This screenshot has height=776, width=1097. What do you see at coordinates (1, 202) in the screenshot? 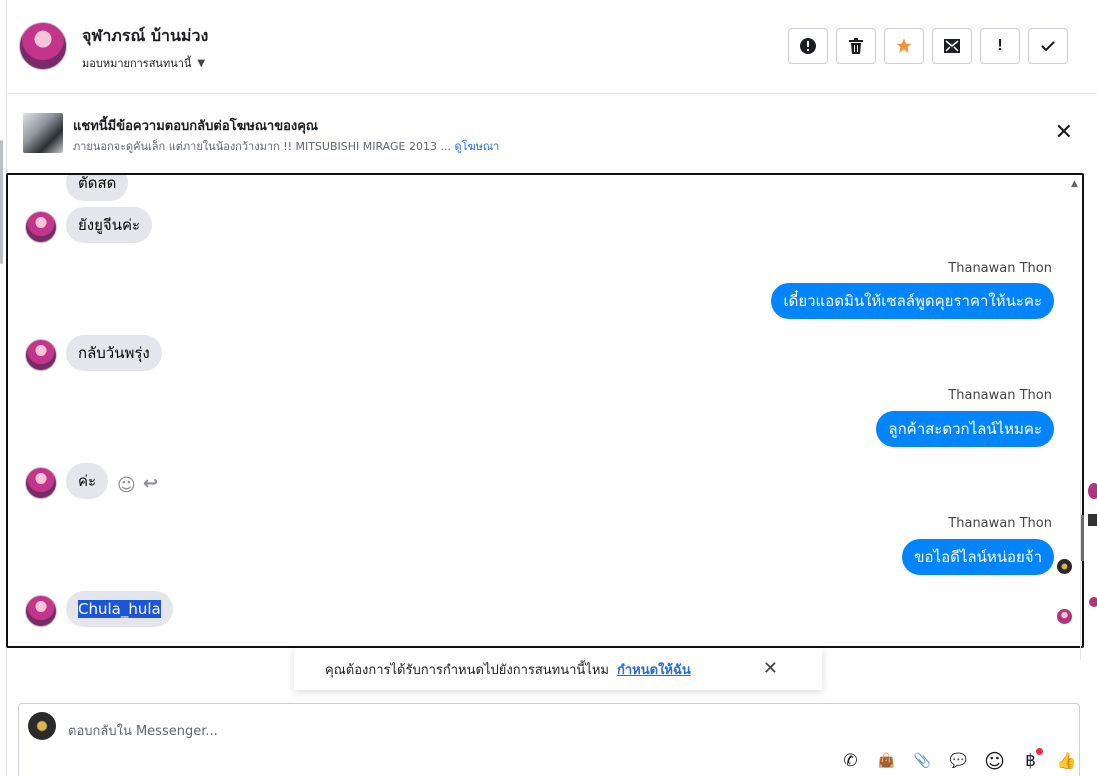
I see `left-scrollbar` at bounding box center [1, 202].